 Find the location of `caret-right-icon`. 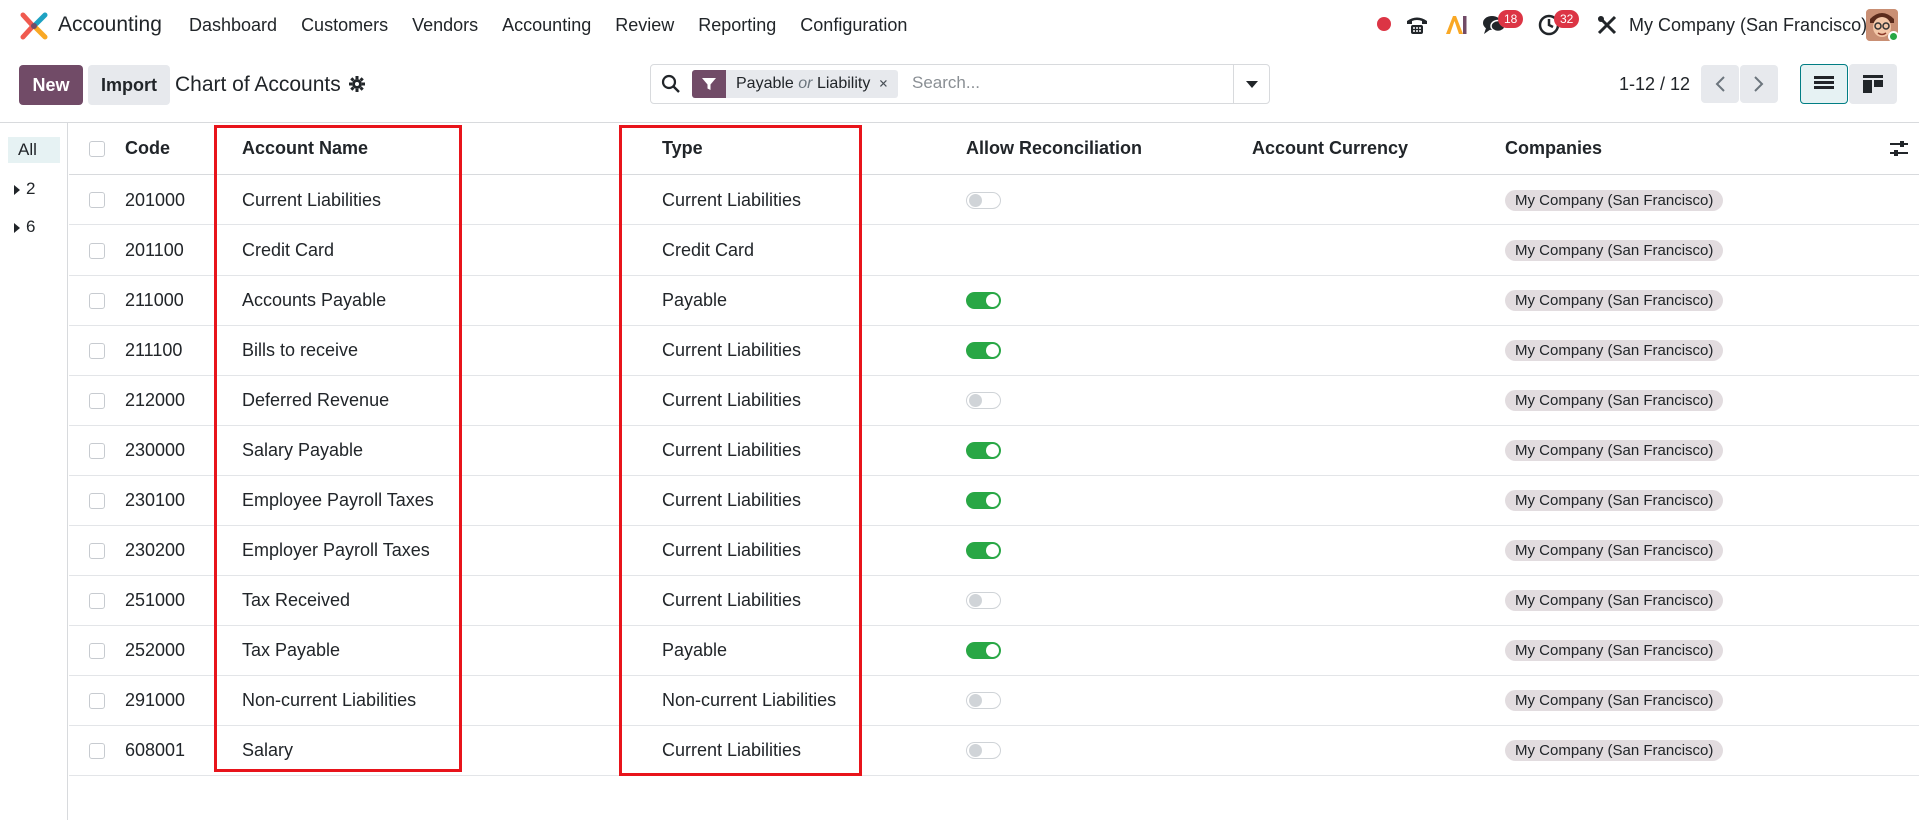

caret-right-icon is located at coordinates (17, 189).